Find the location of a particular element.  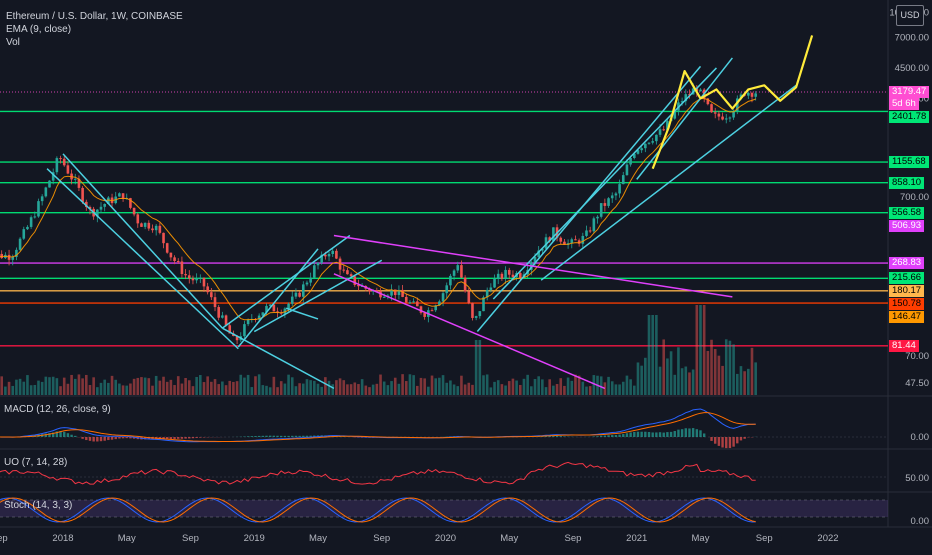

currency-button: USD is located at coordinates (910, 15).